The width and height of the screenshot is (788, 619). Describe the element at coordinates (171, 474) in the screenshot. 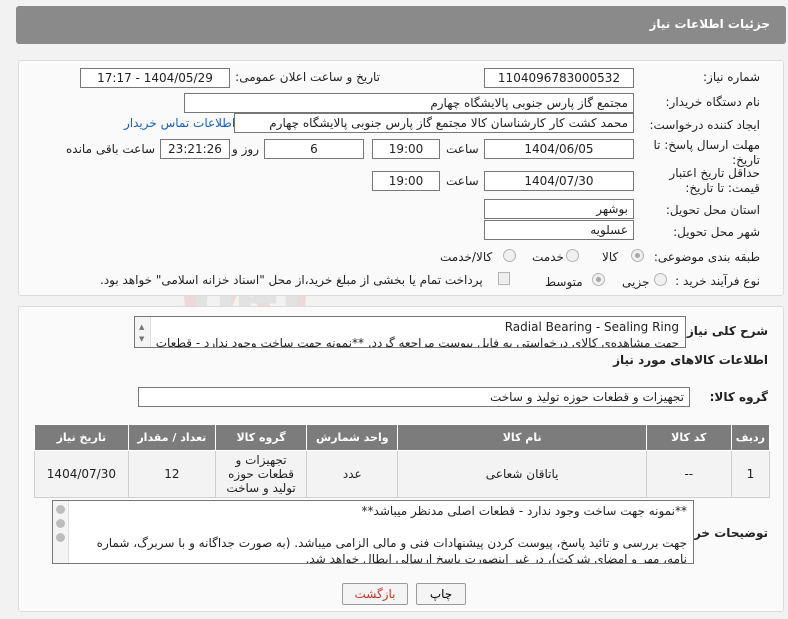

I see `cell-qty: 12` at that location.